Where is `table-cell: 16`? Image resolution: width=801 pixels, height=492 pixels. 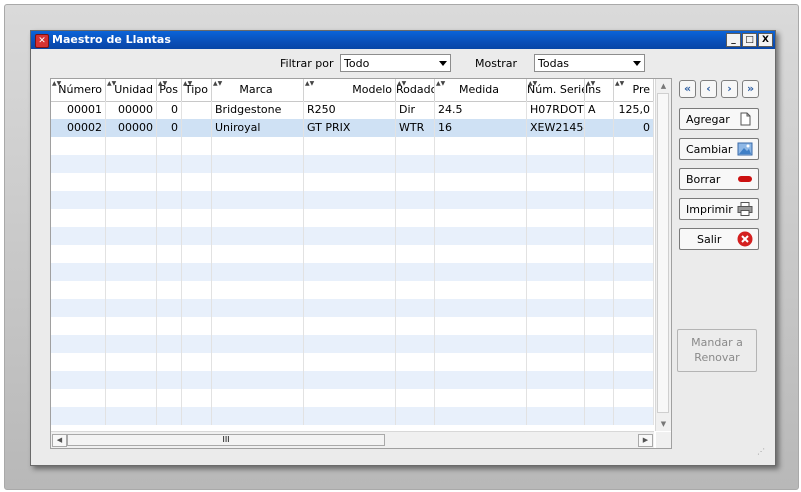 table-cell: 16 is located at coordinates (481, 128).